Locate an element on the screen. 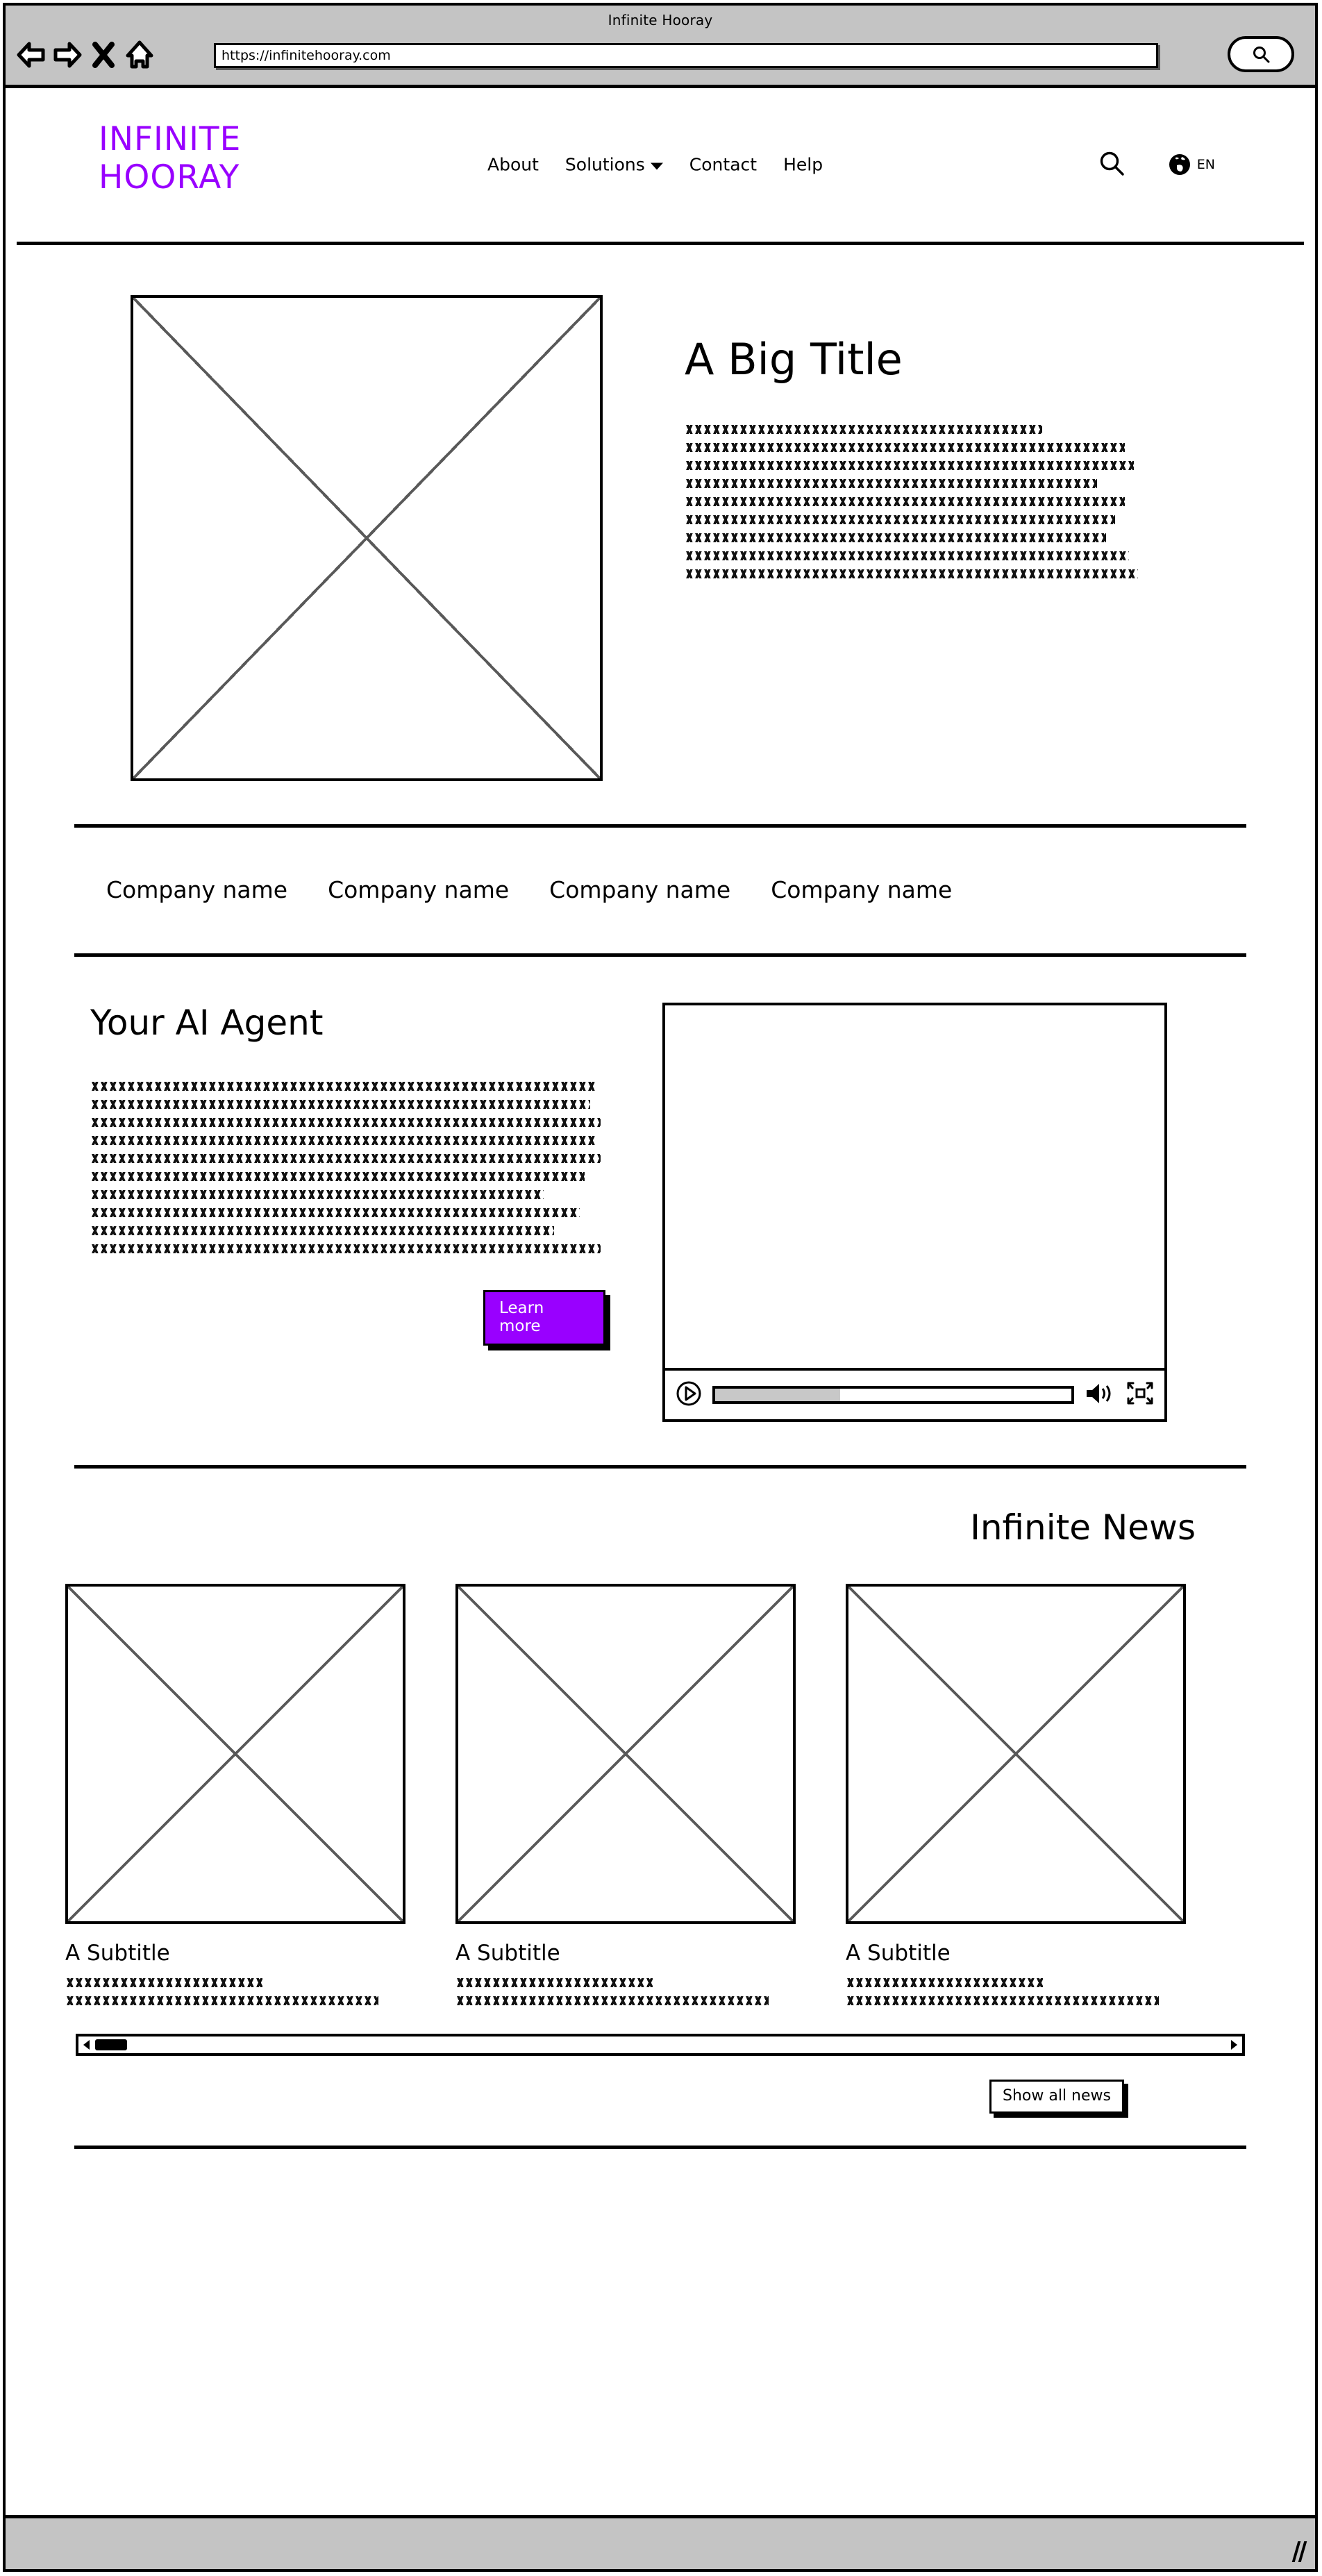 Image resolution: width=1322 pixels, height=2576 pixels. video-progress-bar is located at coordinates (893, 1395).